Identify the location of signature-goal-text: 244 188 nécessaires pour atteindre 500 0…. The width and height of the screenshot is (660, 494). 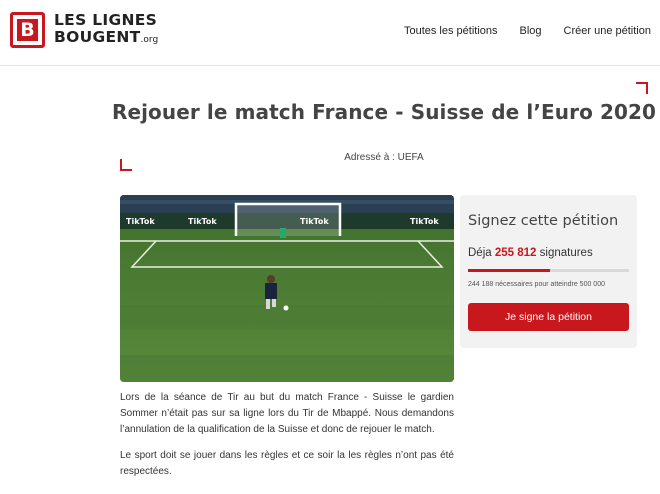
(536, 284).